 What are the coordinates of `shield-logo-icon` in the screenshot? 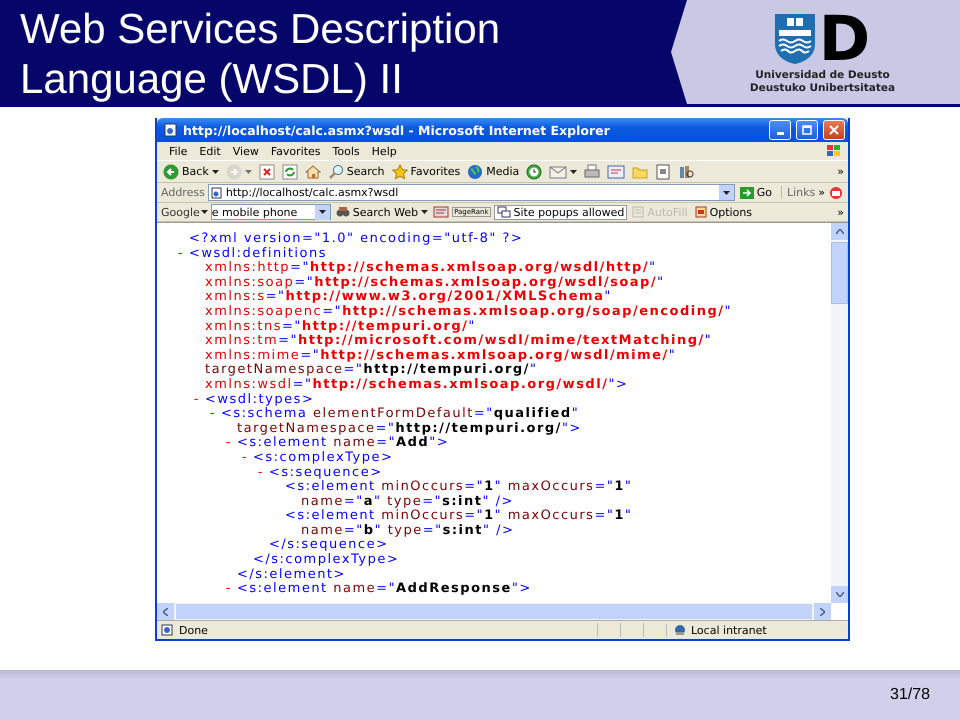 It's located at (794, 39).